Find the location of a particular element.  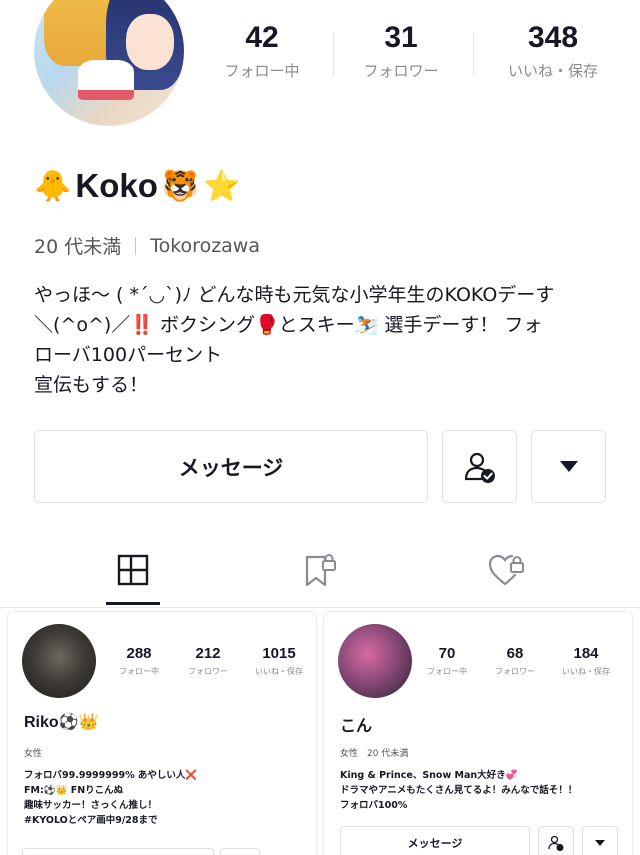

suggested-stat-likes: 184 いいね・保存 is located at coordinates (586, 660).